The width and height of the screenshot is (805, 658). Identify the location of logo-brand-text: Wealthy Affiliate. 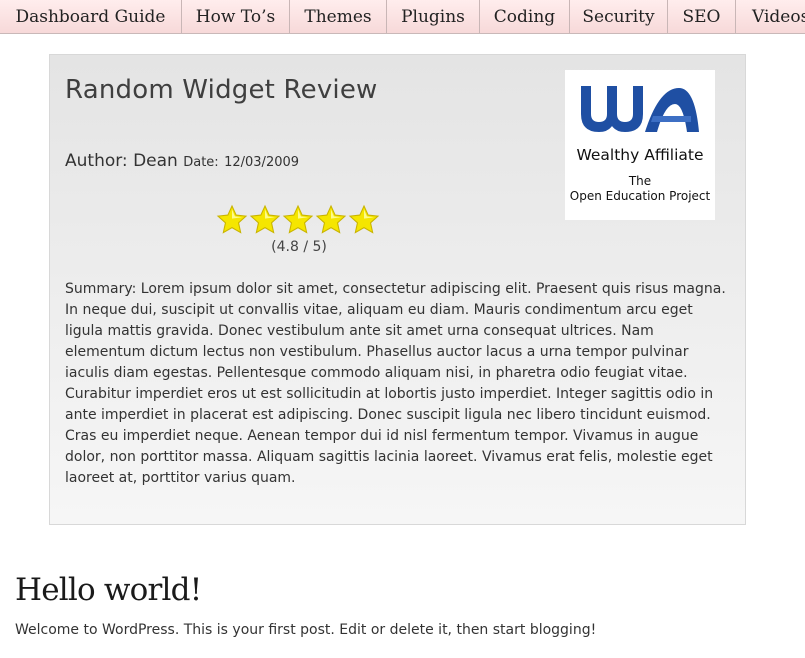
(640, 155).